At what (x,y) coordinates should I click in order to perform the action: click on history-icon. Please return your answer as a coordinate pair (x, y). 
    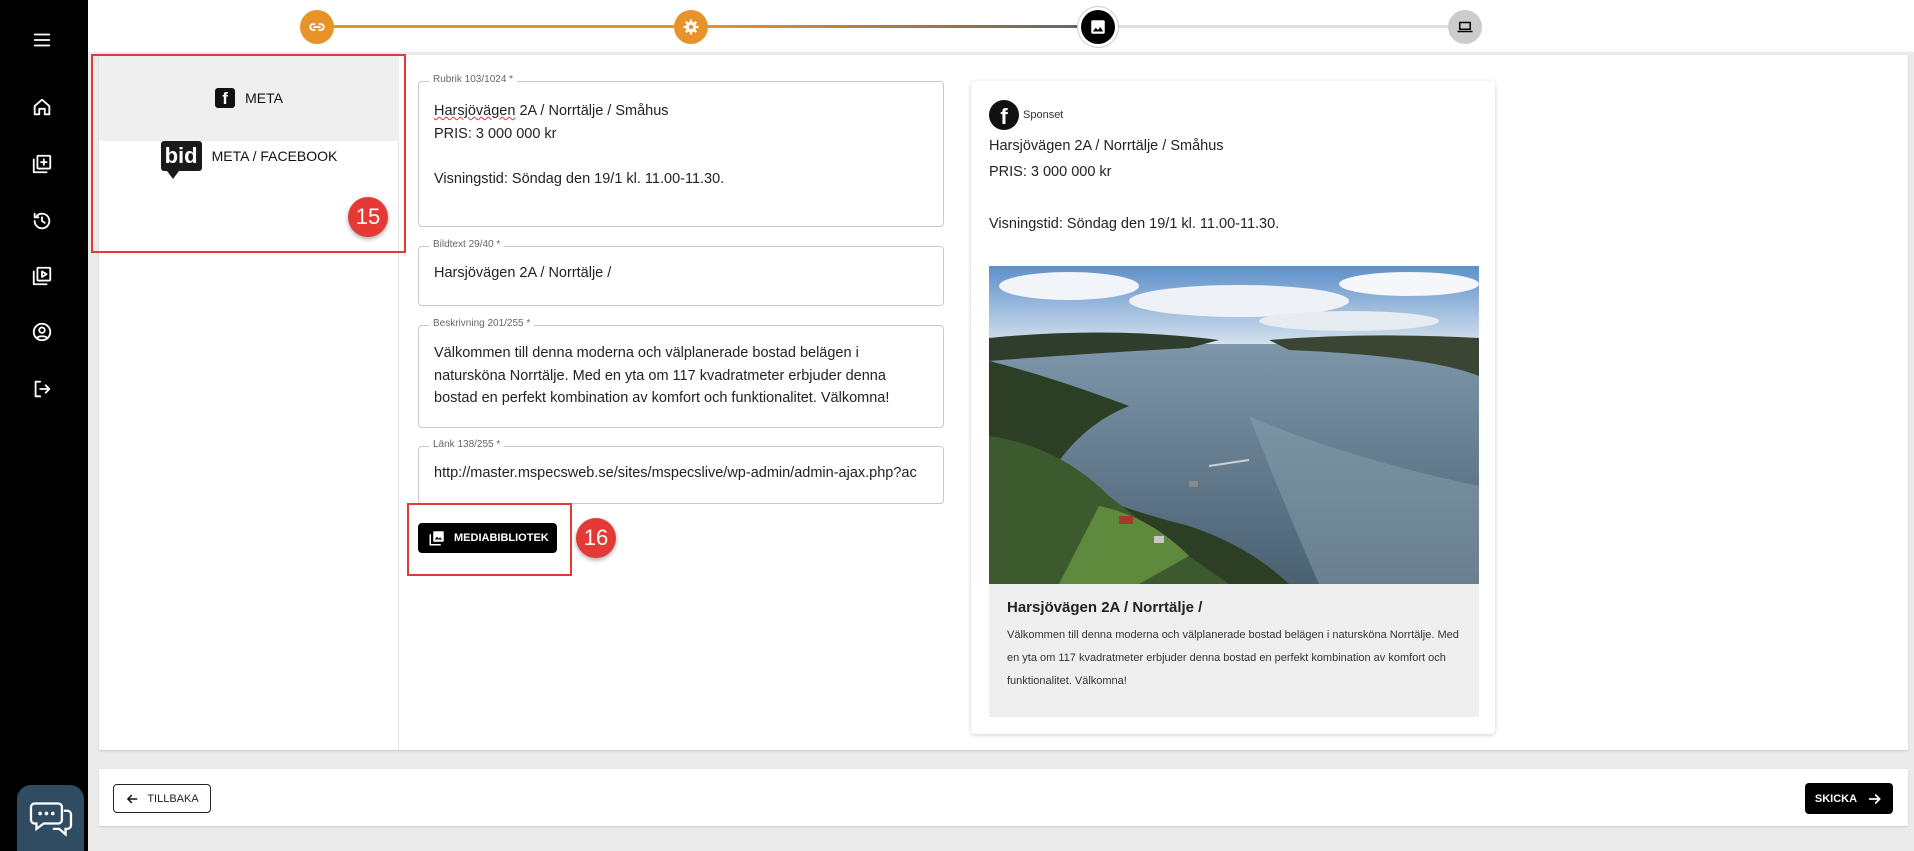
    Looking at the image, I should click on (42, 221).